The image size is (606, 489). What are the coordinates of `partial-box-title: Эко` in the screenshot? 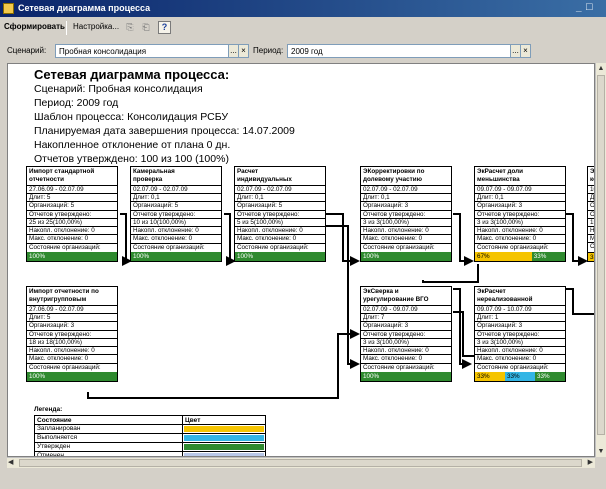 It's located at (591, 176).